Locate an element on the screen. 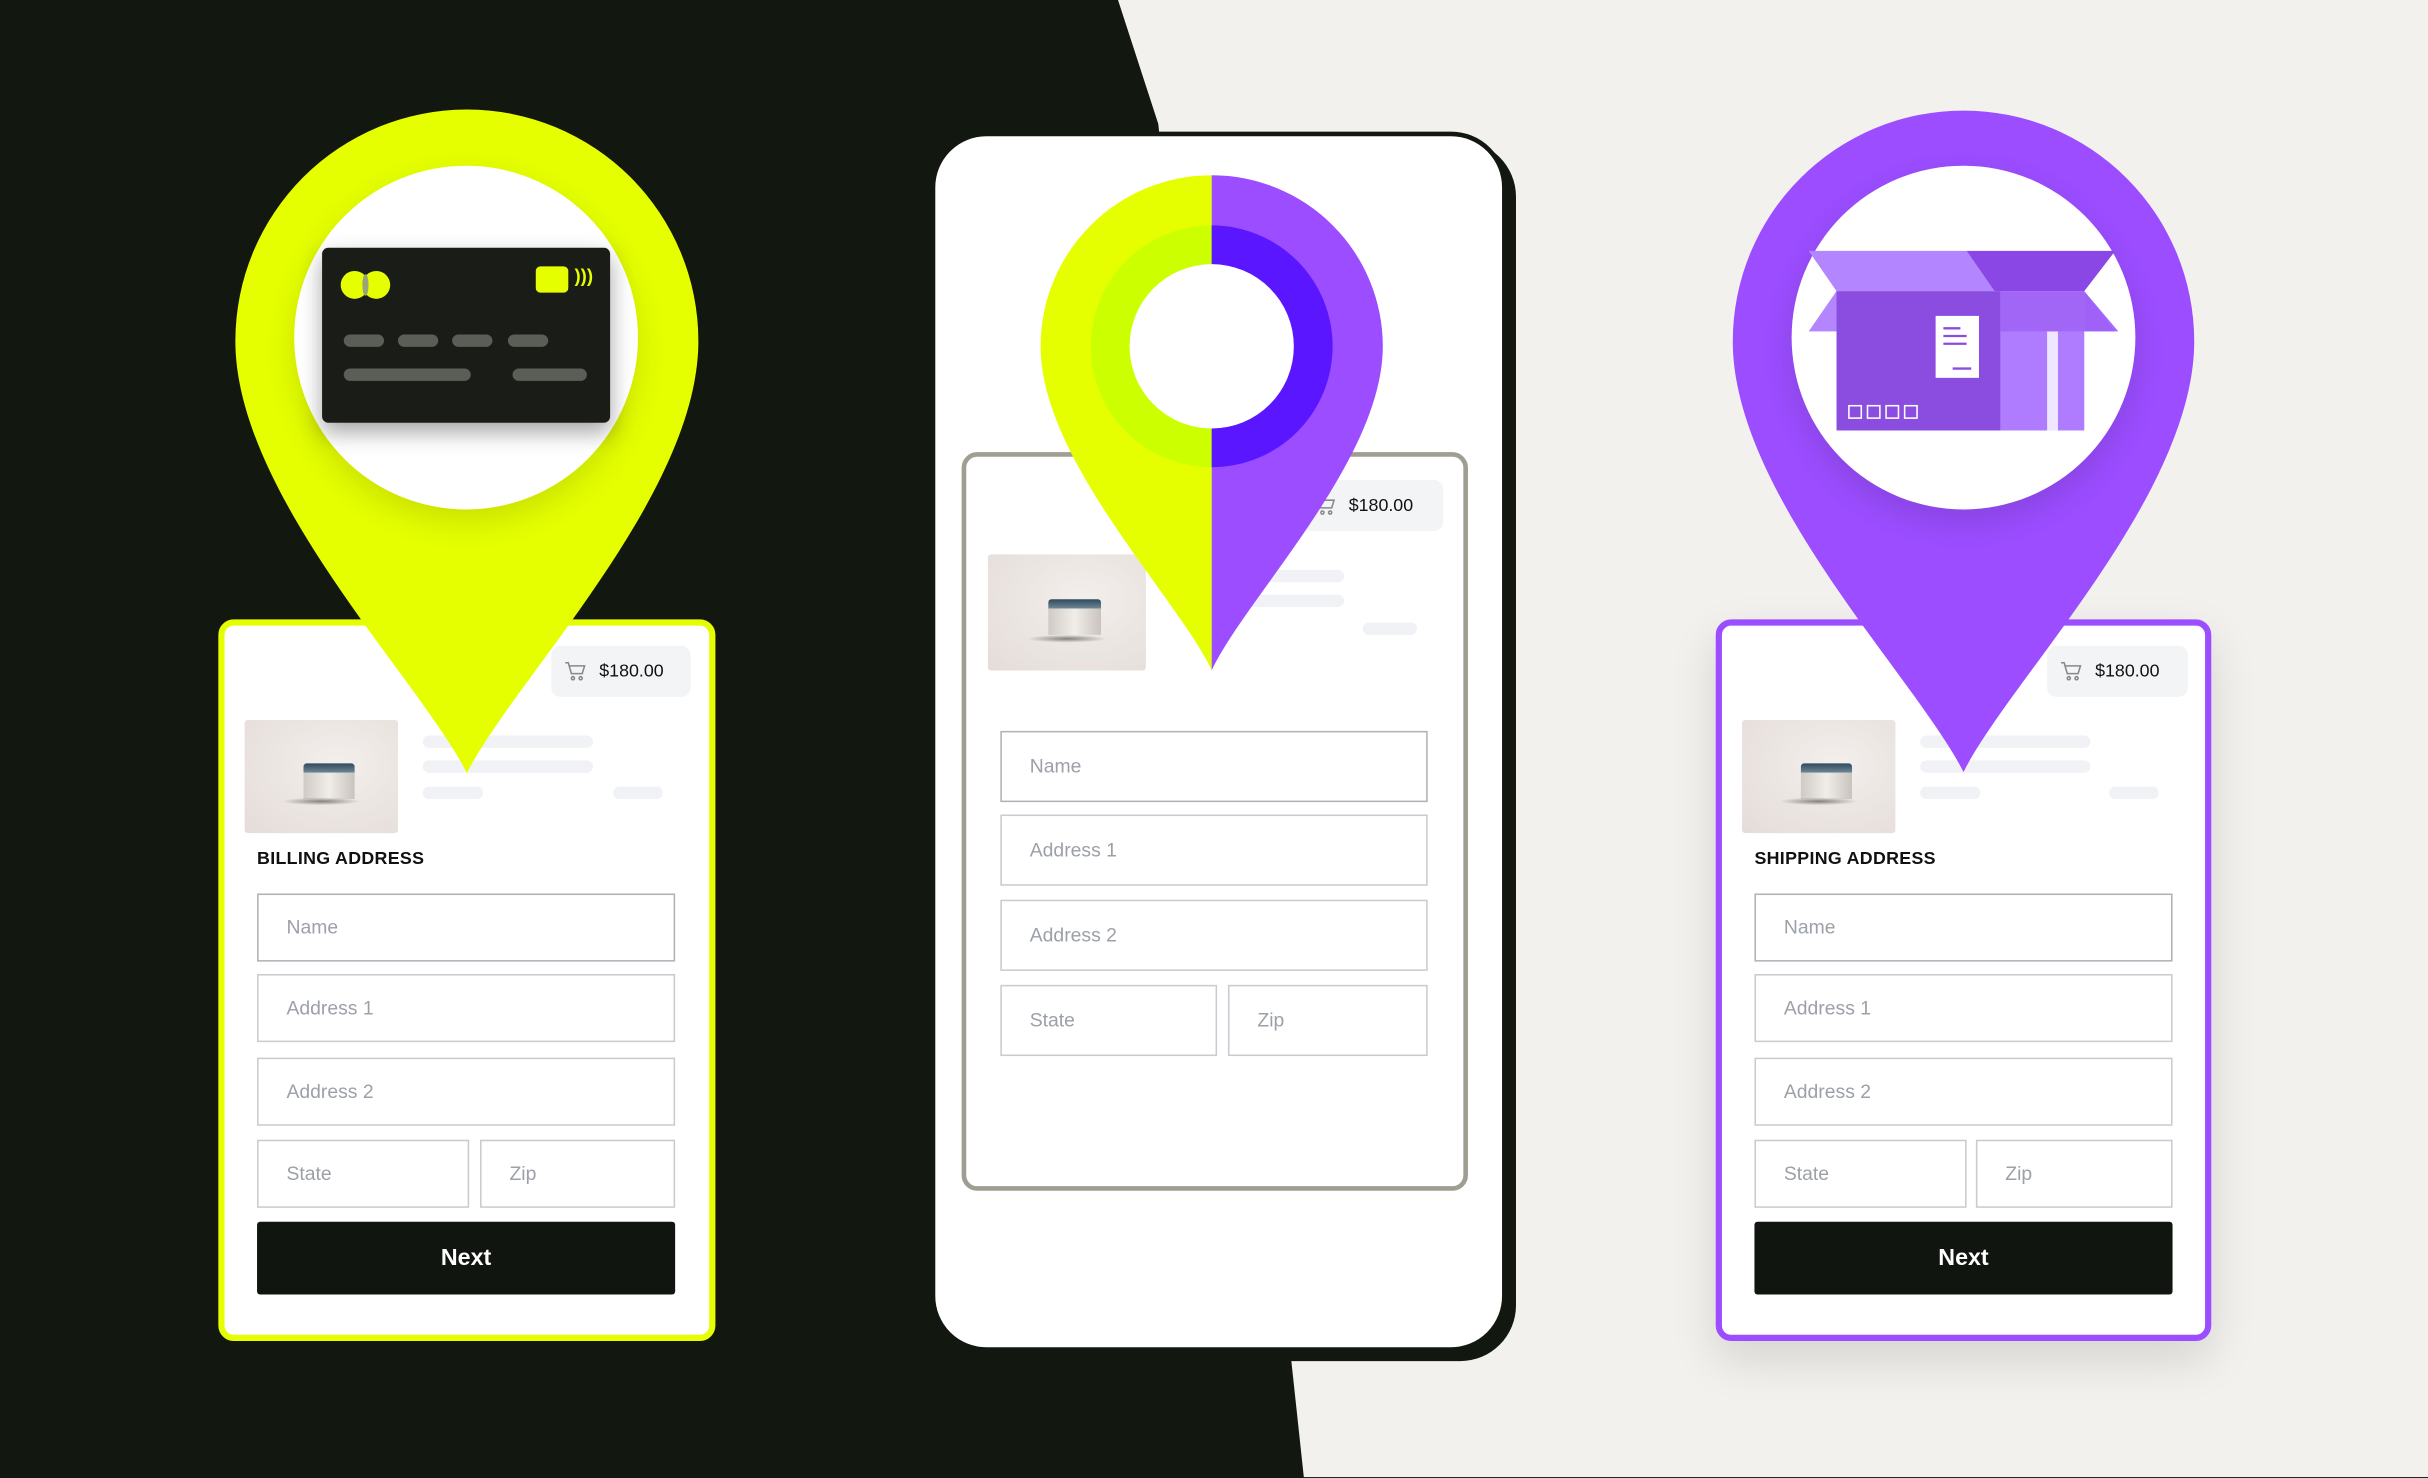 The image size is (2428, 1478). package-box-icon is located at coordinates (1963, 340).